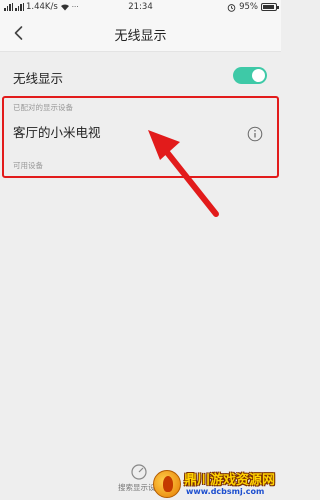  What do you see at coordinates (183, 173) in the screenshot?
I see `annotation-arrow-icon` at bounding box center [183, 173].